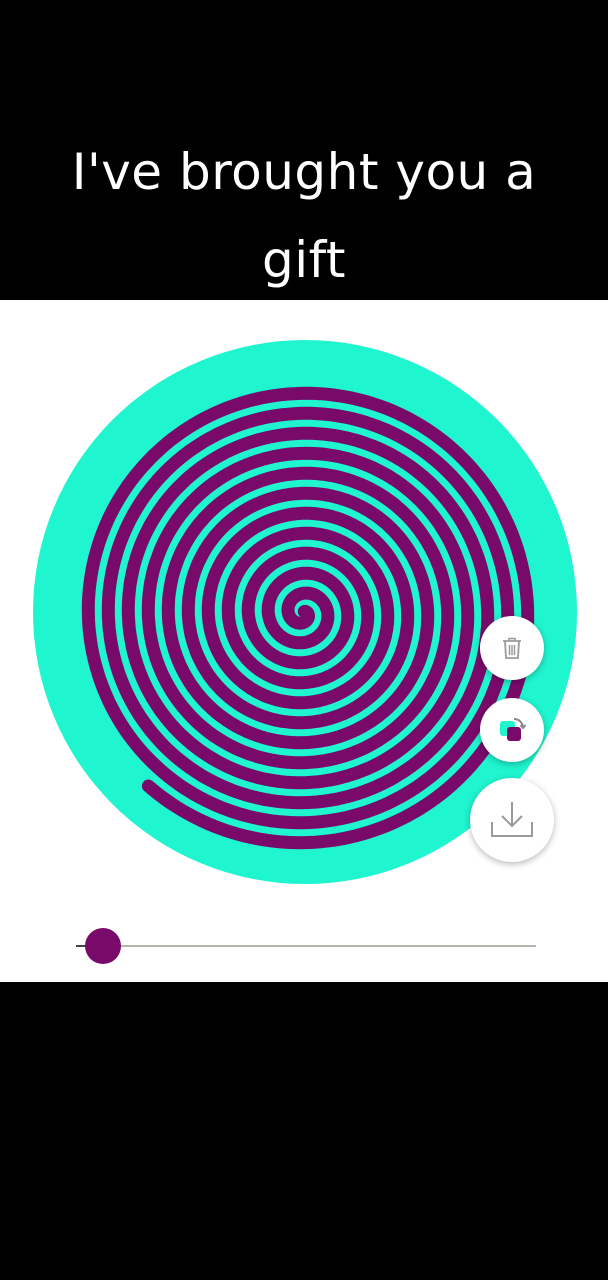  I want to click on layers-icon, so click(513, 729).